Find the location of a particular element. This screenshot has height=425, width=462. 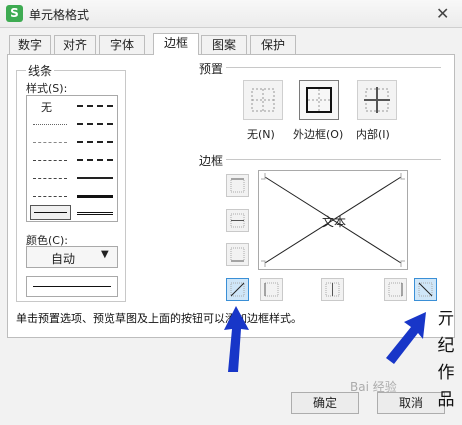

annotation-arrow-left-icon is located at coordinates (236, 339).